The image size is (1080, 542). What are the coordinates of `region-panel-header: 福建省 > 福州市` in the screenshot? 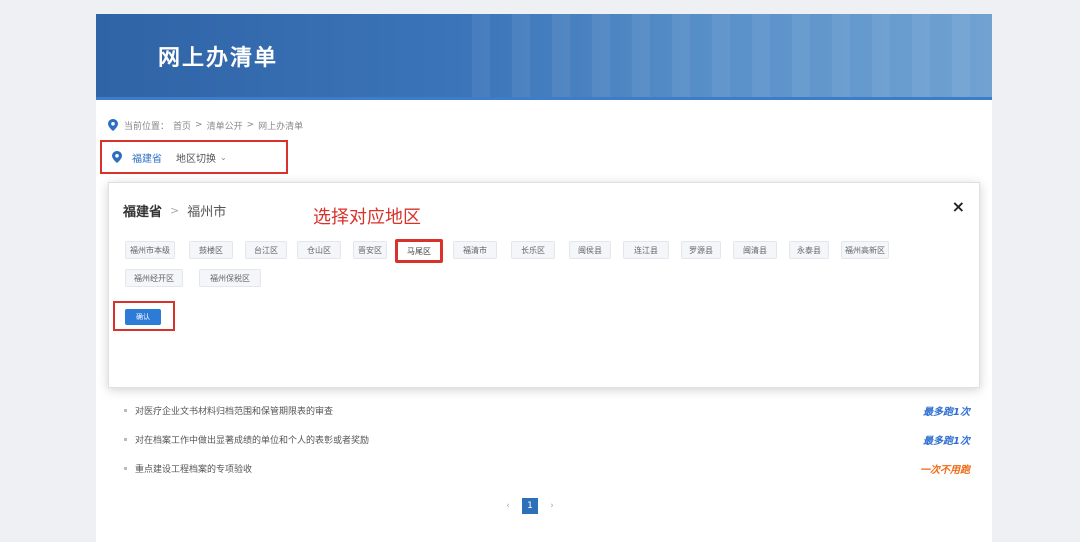 It's located at (174, 210).